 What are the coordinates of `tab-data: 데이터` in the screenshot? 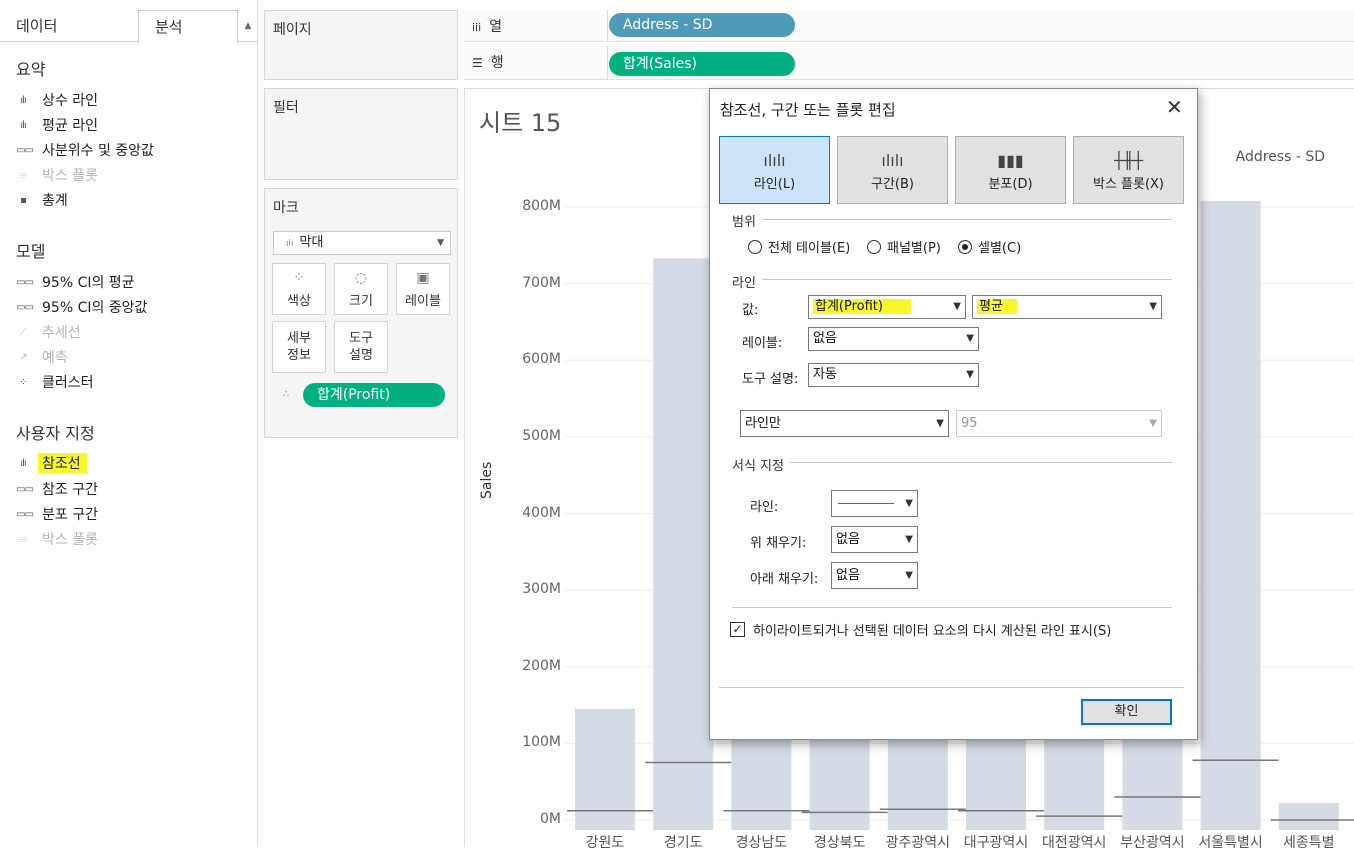 It's located at (36, 26).